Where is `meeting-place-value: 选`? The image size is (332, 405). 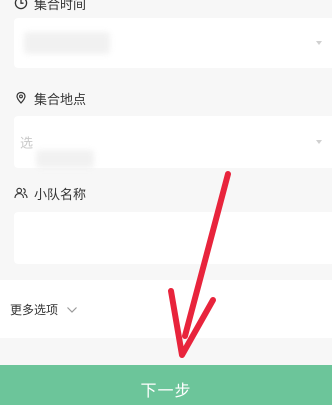
meeting-place-value: 选 is located at coordinates (27, 144).